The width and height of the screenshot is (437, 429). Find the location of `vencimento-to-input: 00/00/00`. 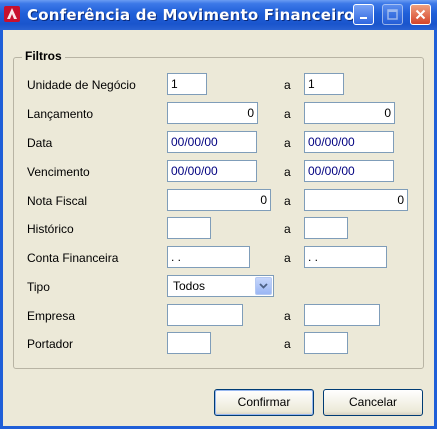

vencimento-to-input: 00/00/00 is located at coordinates (349, 171).